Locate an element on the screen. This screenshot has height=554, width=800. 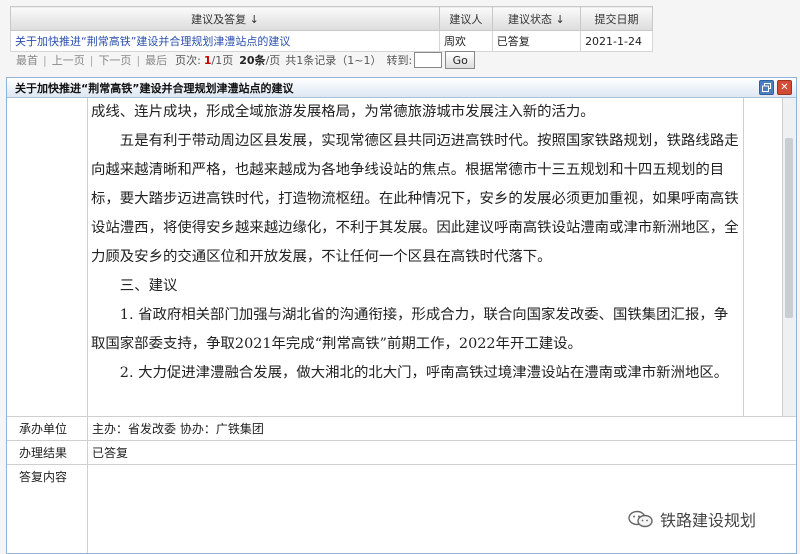
per-page-suffix: /页 is located at coordinates (273, 60).